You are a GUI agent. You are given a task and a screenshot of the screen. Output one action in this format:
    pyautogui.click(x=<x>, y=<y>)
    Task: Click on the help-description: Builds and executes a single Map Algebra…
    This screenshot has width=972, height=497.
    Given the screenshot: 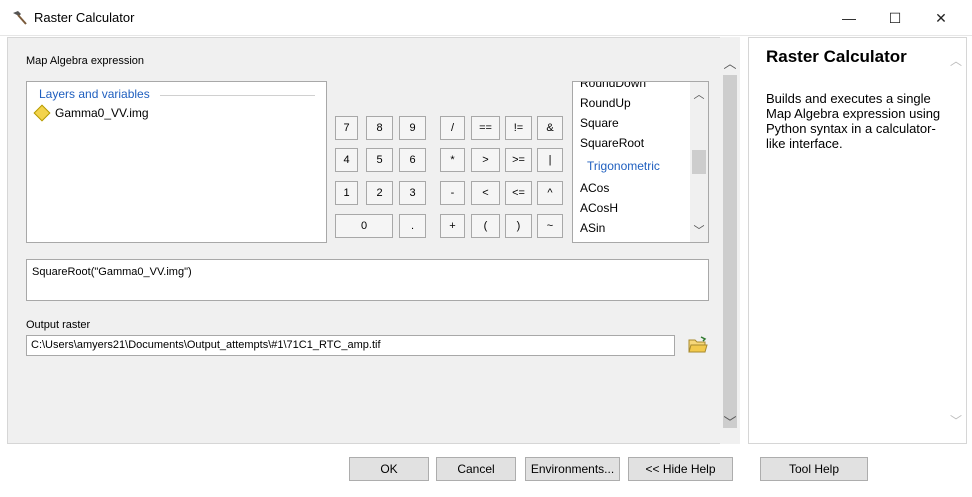 What is the action you would take?
    pyautogui.click(x=853, y=121)
    